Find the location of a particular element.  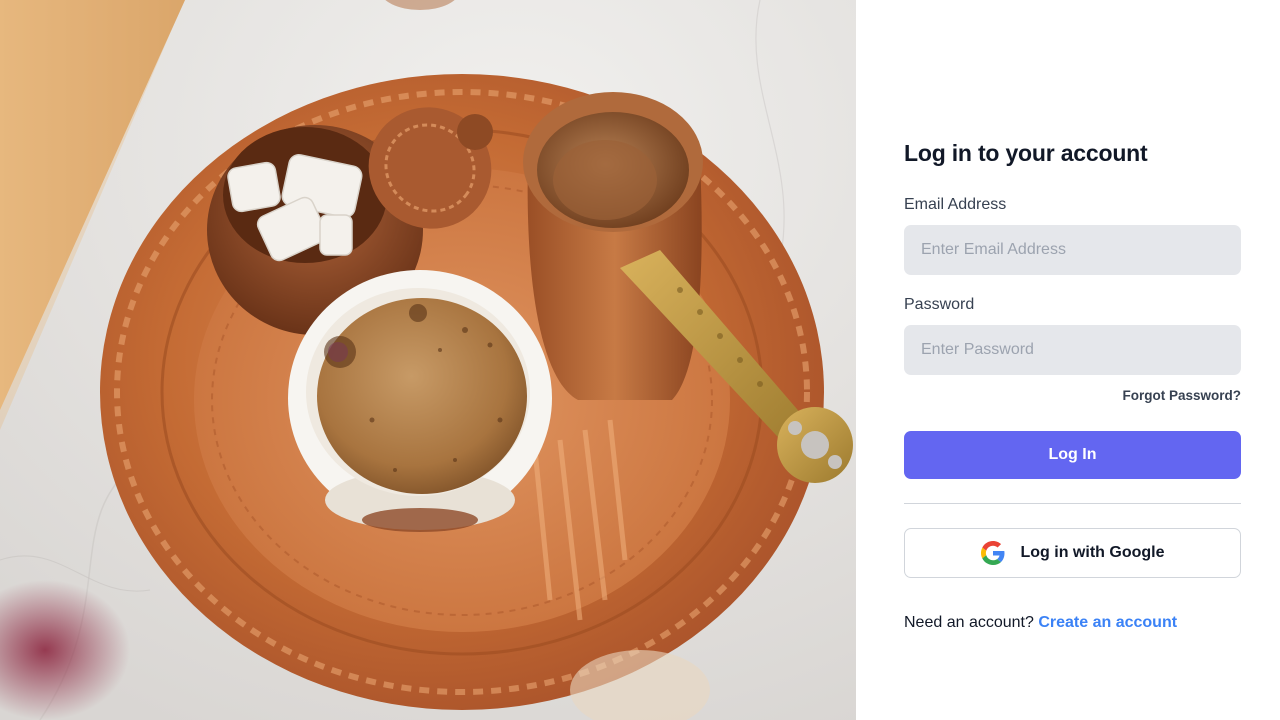

login-button: Log In is located at coordinates (1072, 455).